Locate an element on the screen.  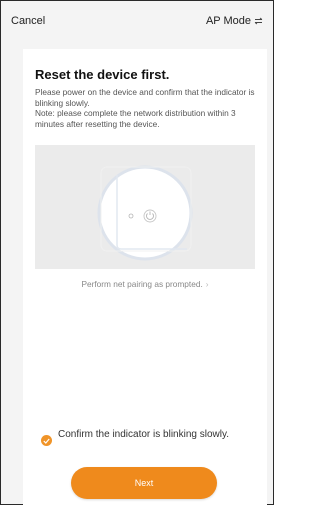
chevron-right-icon: › is located at coordinates (207, 284).